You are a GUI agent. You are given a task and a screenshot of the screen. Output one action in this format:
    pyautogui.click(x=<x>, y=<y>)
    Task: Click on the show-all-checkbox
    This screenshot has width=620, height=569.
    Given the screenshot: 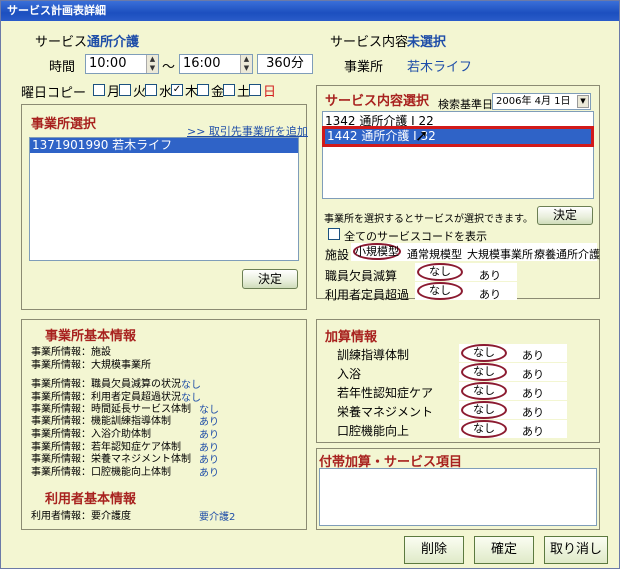 What is the action you would take?
    pyautogui.click(x=334, y=234)
    